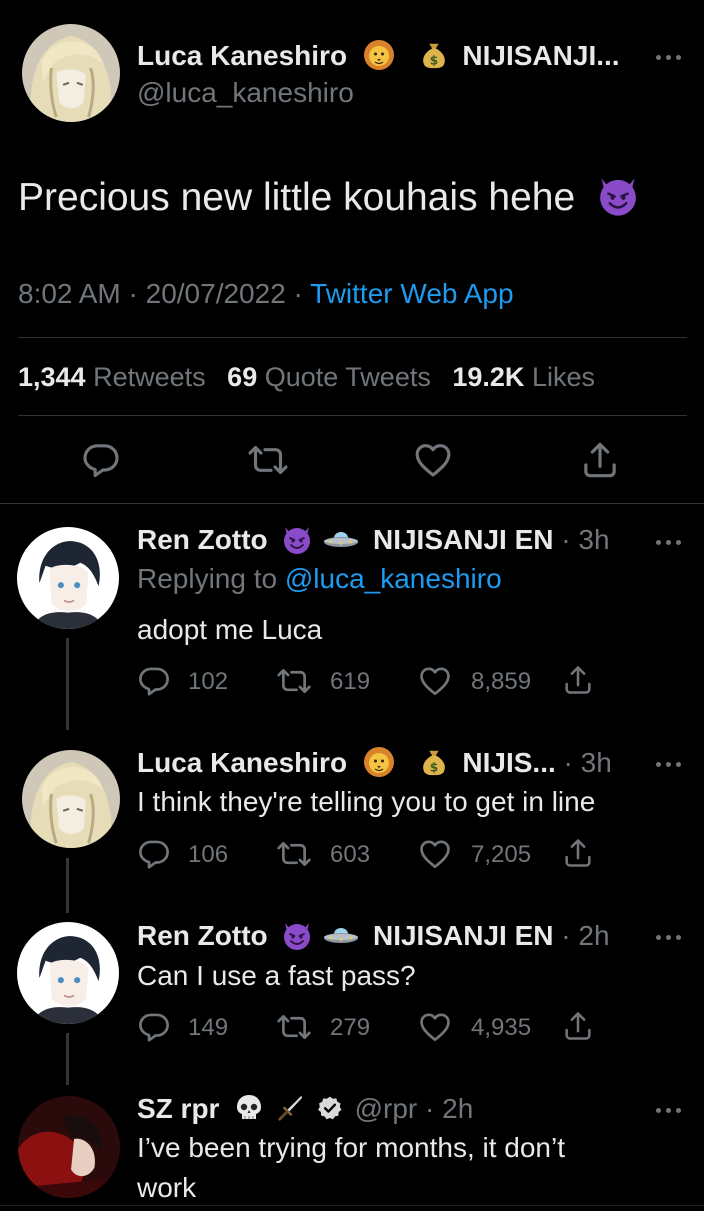  What do you see at coordinates (563, 377) in the screenshot?
I see `likes-label: Likes` at bounding box center [563, 377].